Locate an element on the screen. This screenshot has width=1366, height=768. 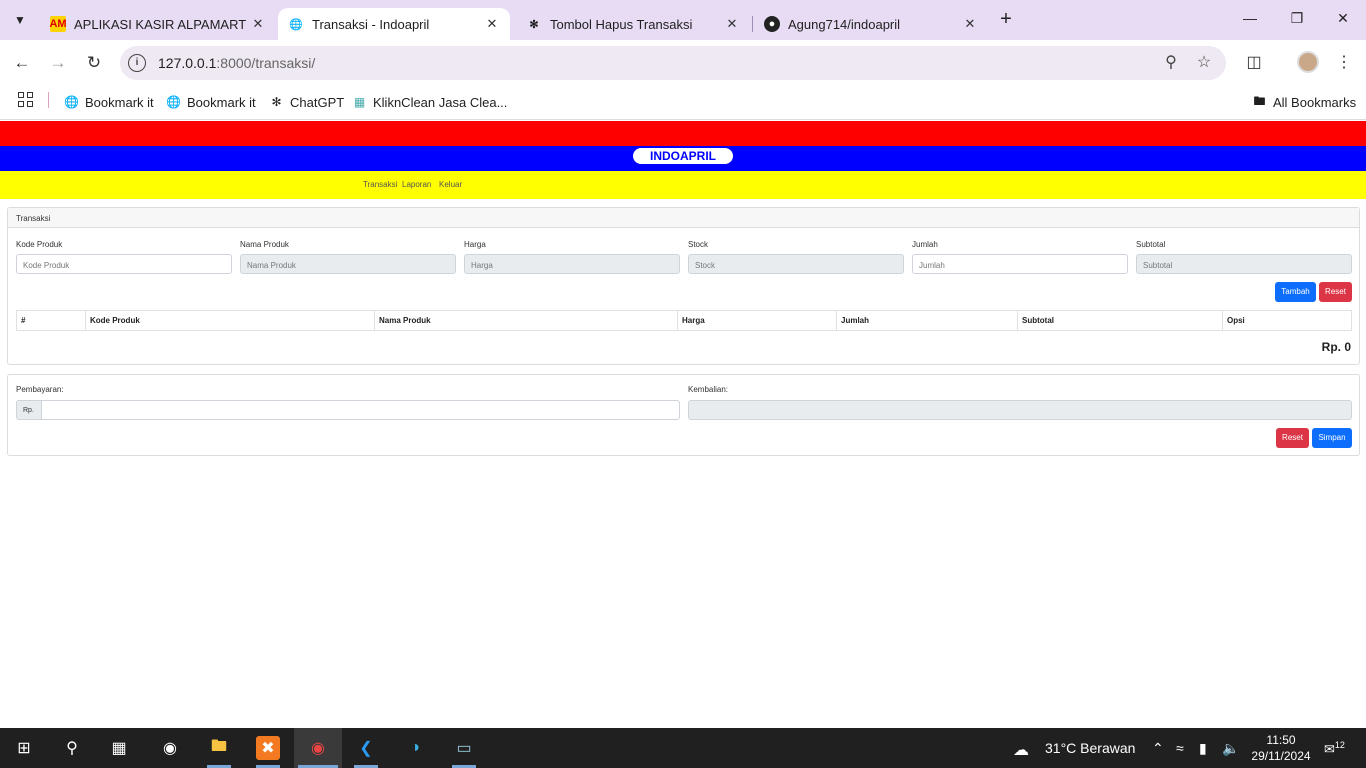
clock: 11:50 29/11/2024 is located at coordinates (1281, 748).